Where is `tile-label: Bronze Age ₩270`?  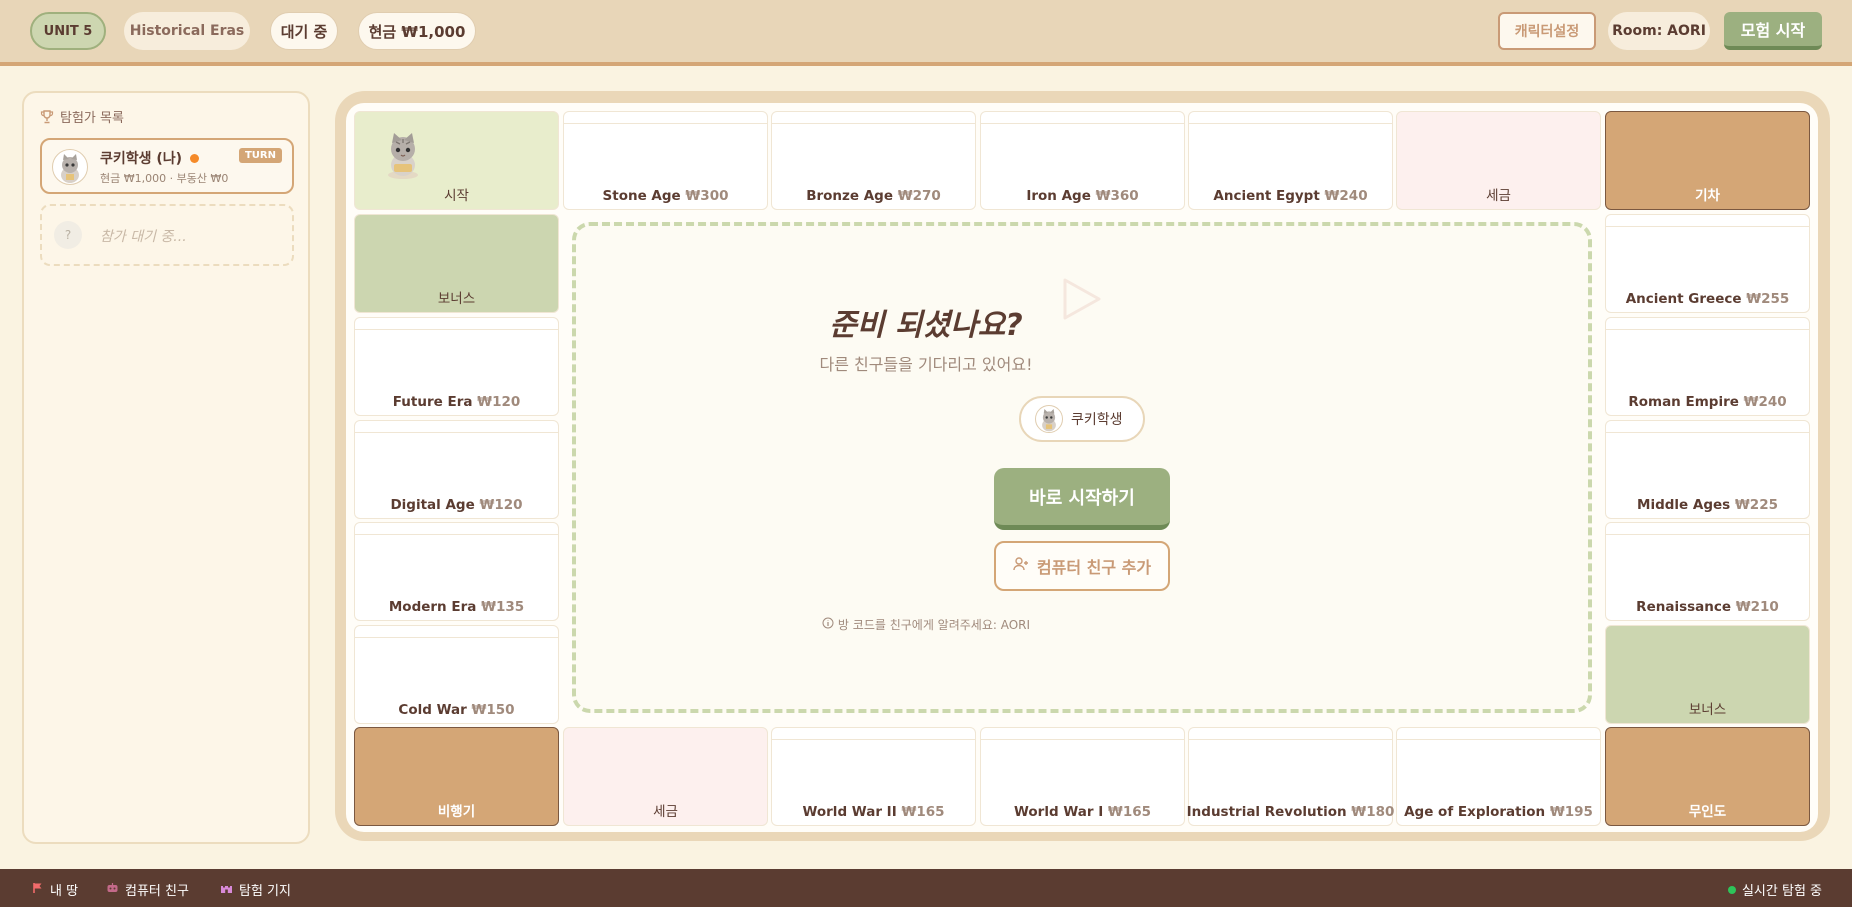 tile-label: Bronze Age ₩270 is located at coordinates (873, 196).